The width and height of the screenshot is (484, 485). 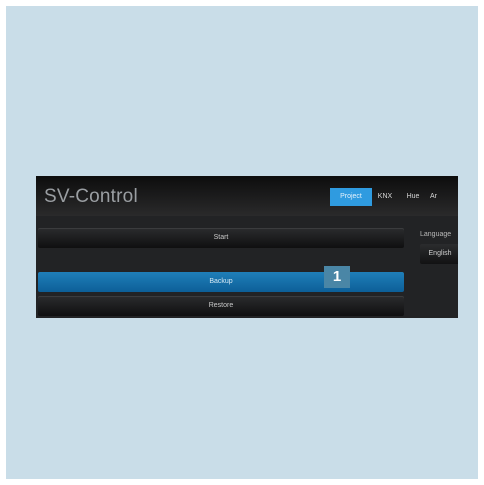 I want to click on tab-project: Project, so click(x=351, y=197).